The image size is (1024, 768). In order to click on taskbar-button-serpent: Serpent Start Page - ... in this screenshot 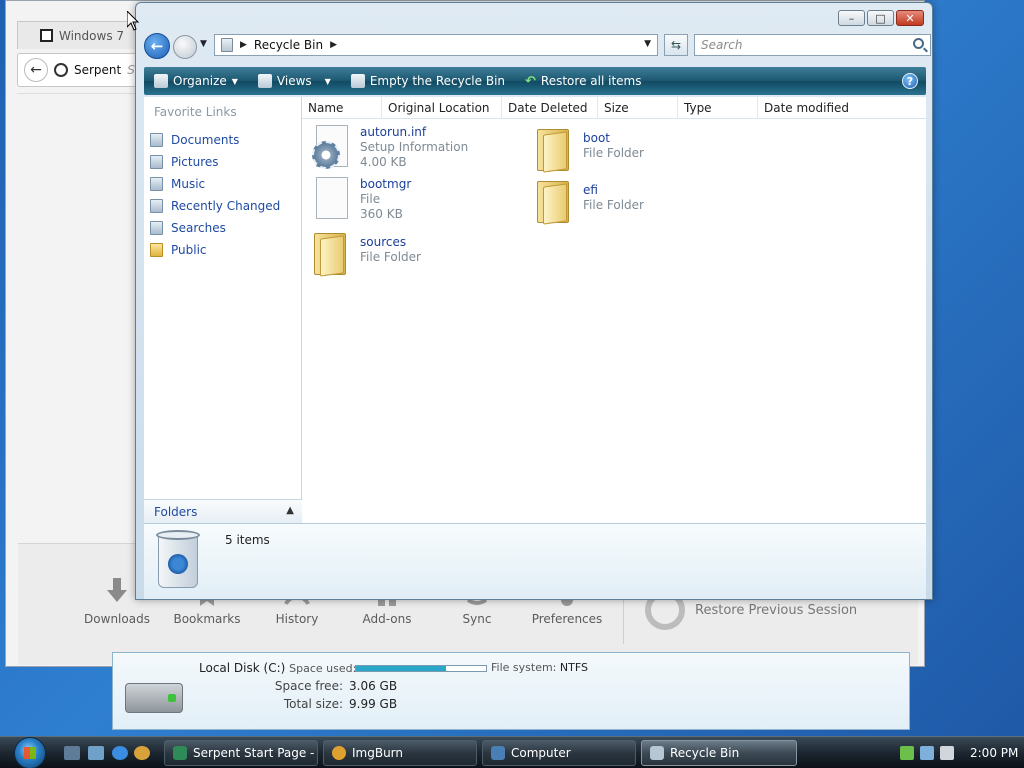, I will do `click(241, 753)`.